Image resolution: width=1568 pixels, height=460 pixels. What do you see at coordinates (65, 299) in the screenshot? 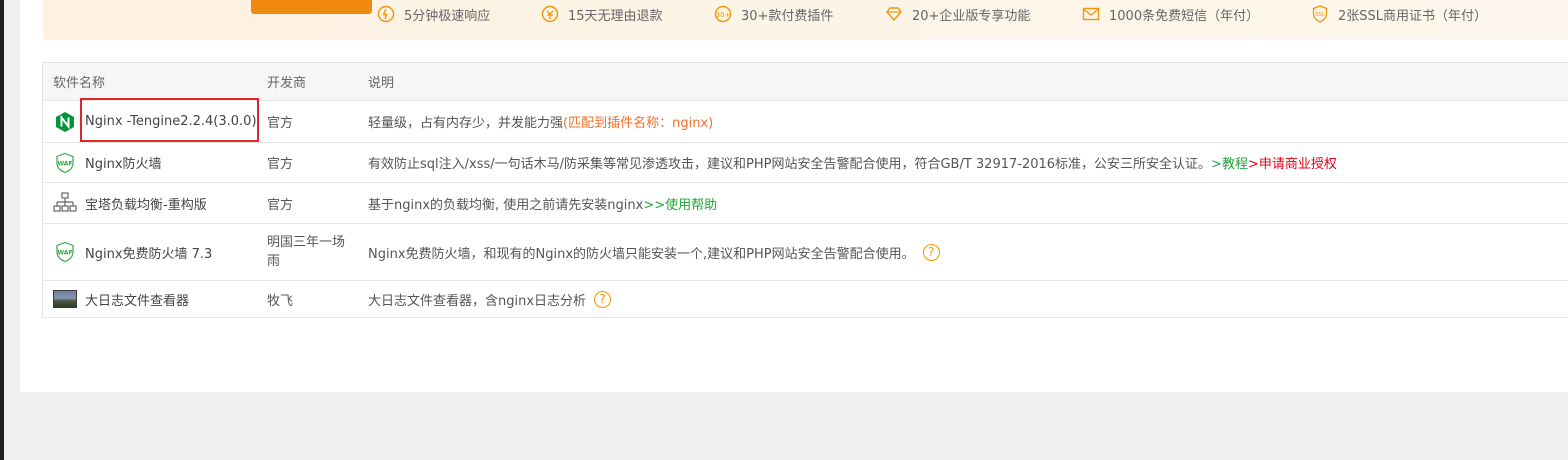
I see `log-viewer-thumbnail` at bounding box center [65, 299].